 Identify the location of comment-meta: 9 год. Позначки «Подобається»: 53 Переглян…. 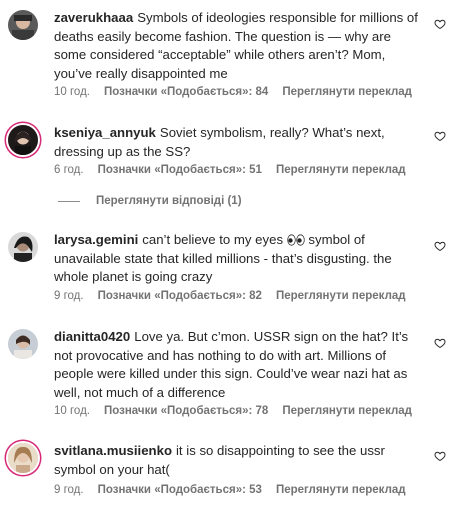
(237, 490).